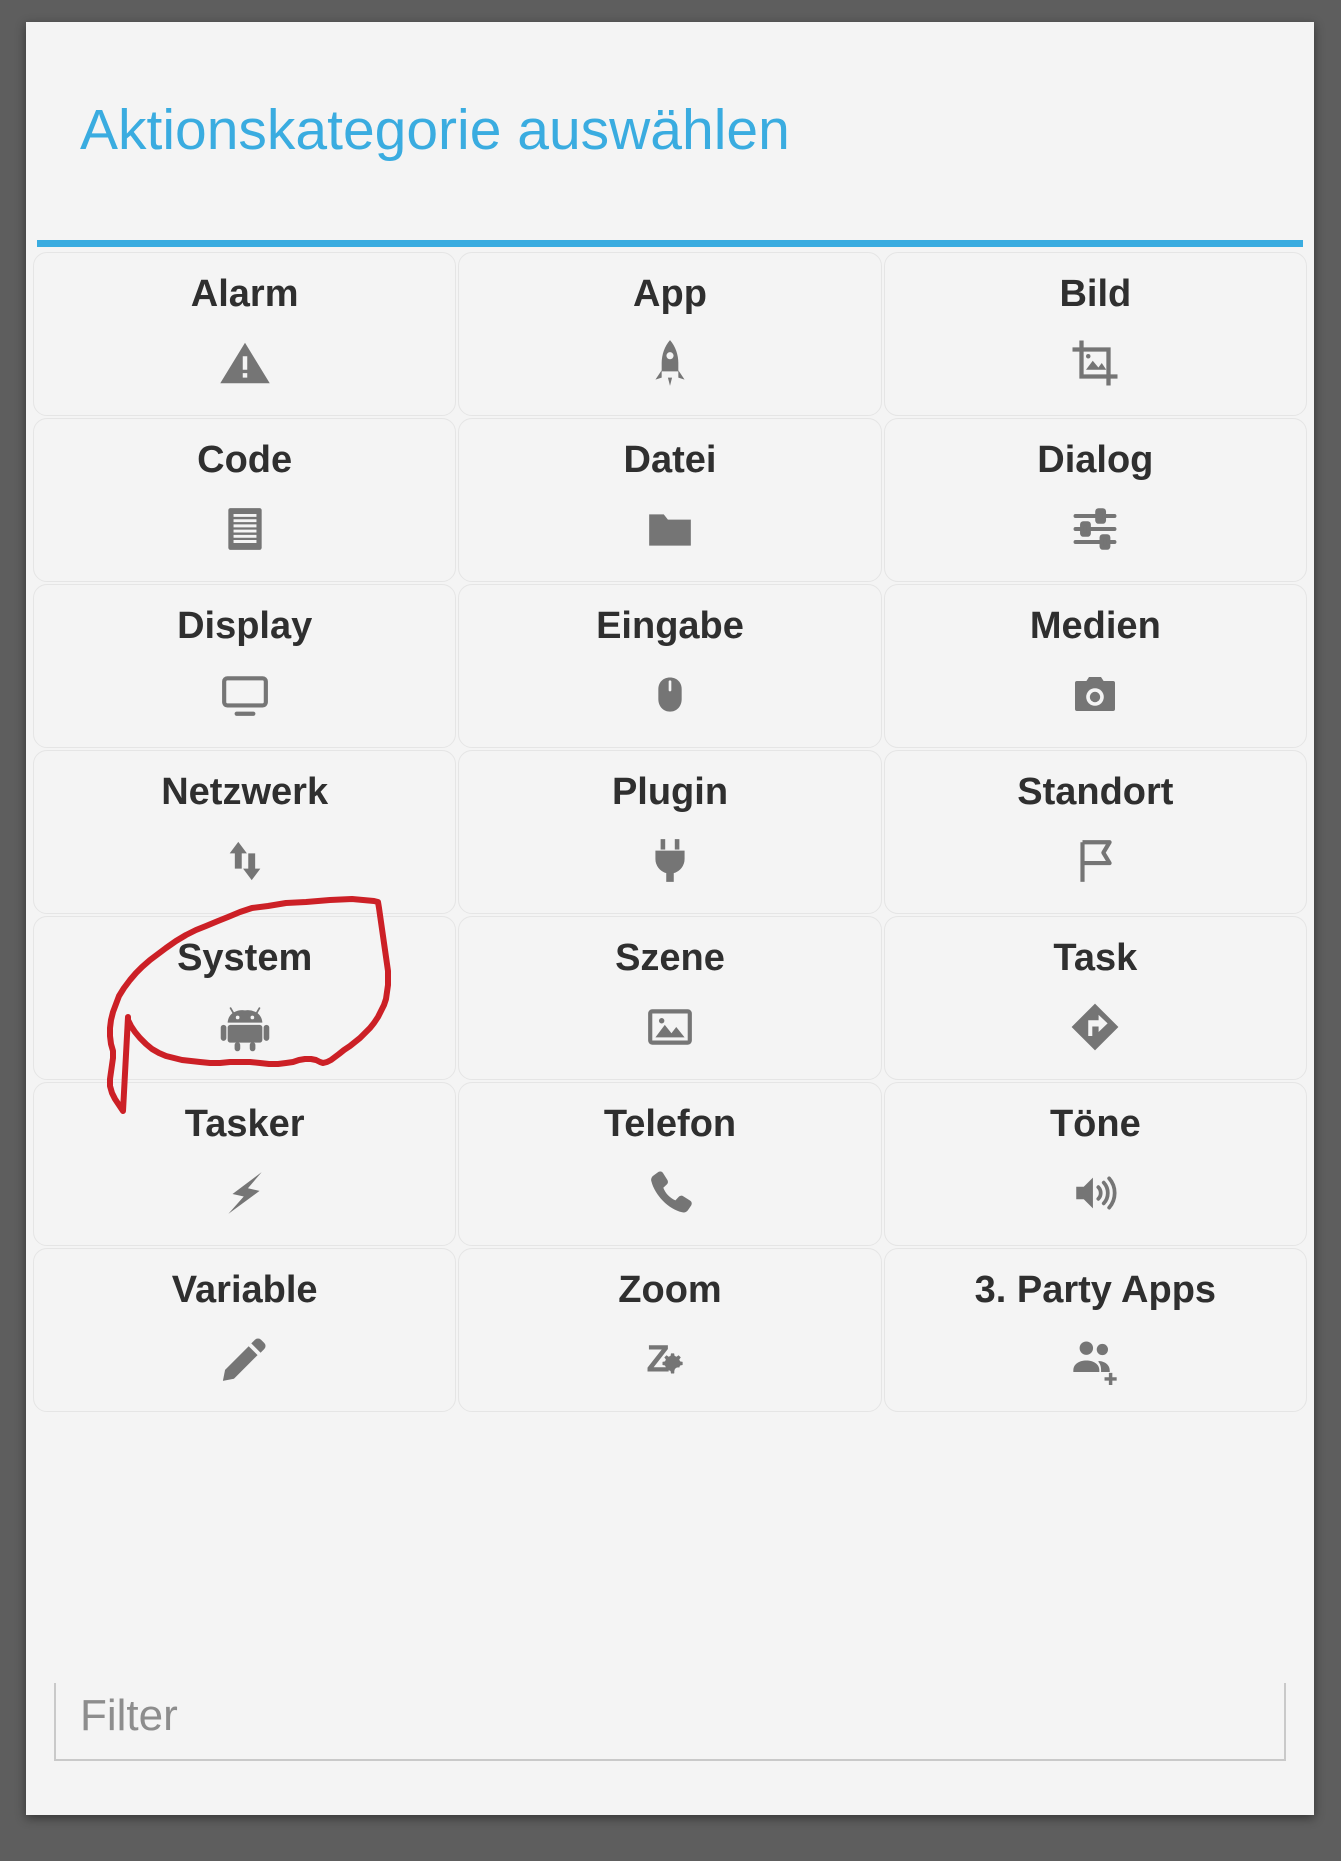 The image size is (1341, 1861). I want to click on category-label: System, so click(245, 958).